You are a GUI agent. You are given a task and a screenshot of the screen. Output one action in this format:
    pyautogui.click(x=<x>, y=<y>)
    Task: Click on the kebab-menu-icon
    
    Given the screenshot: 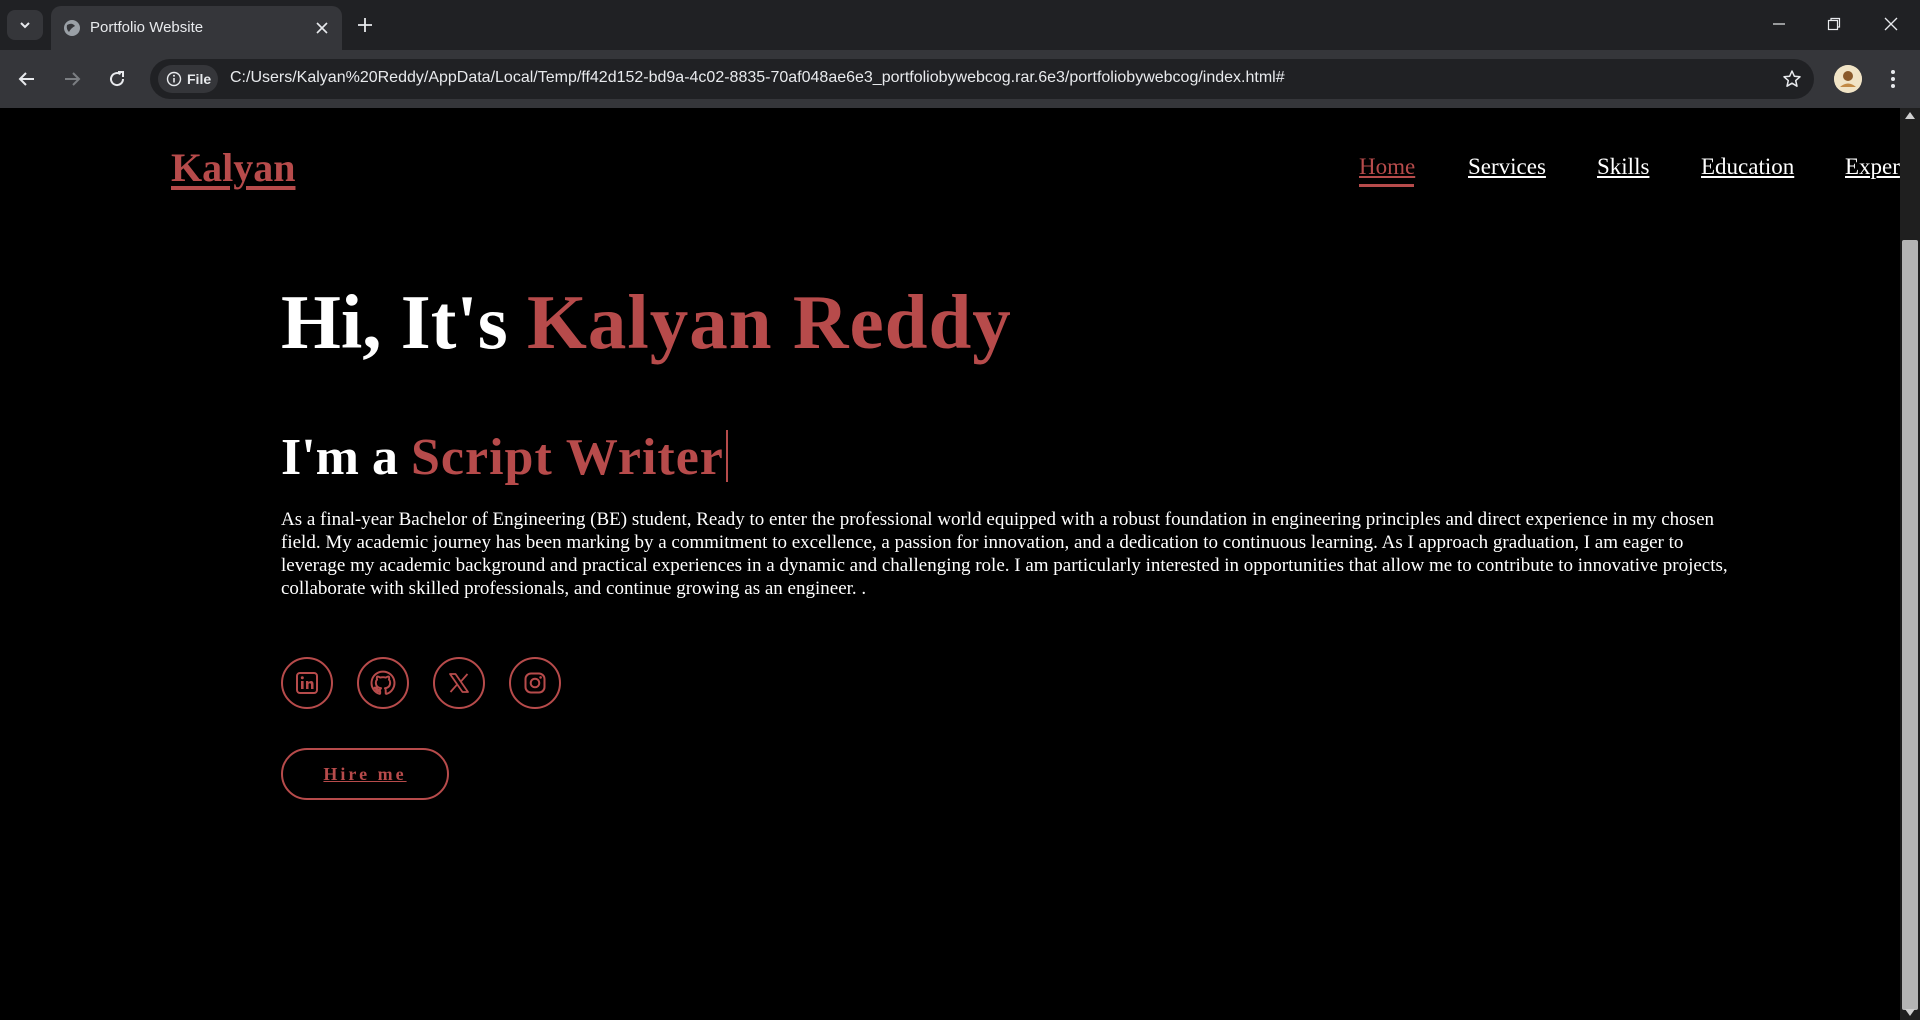 What is the action you would take?
    pyautogui.click(x=1893, y=79)
    